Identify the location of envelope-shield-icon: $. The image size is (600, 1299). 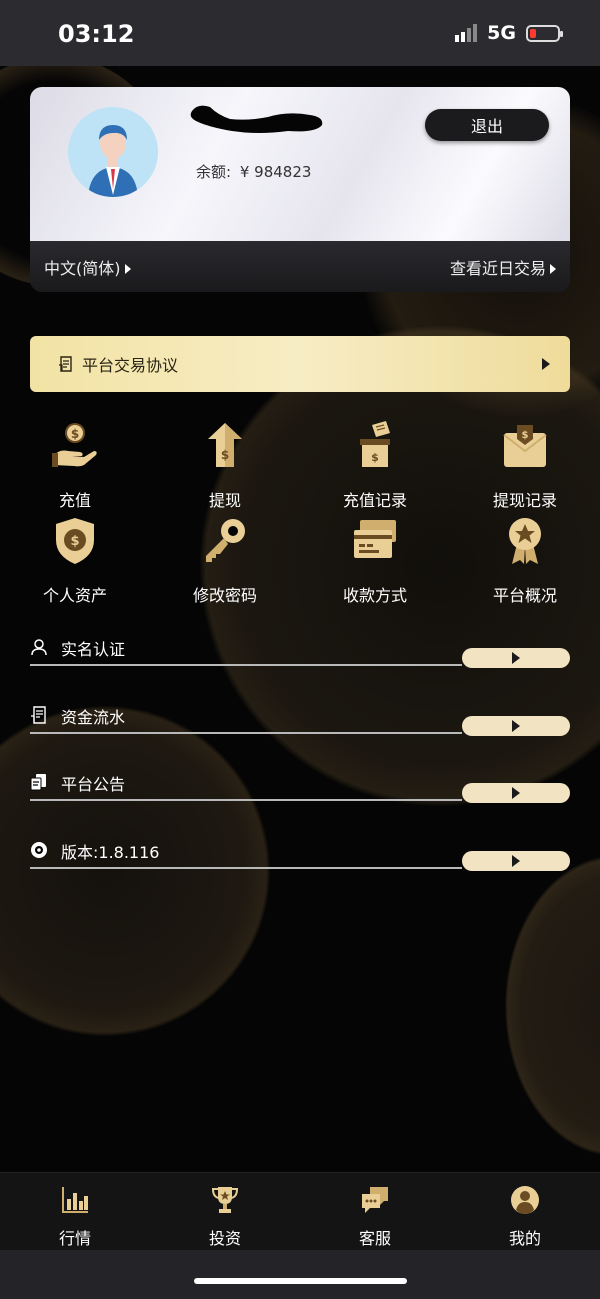
(525, 446).